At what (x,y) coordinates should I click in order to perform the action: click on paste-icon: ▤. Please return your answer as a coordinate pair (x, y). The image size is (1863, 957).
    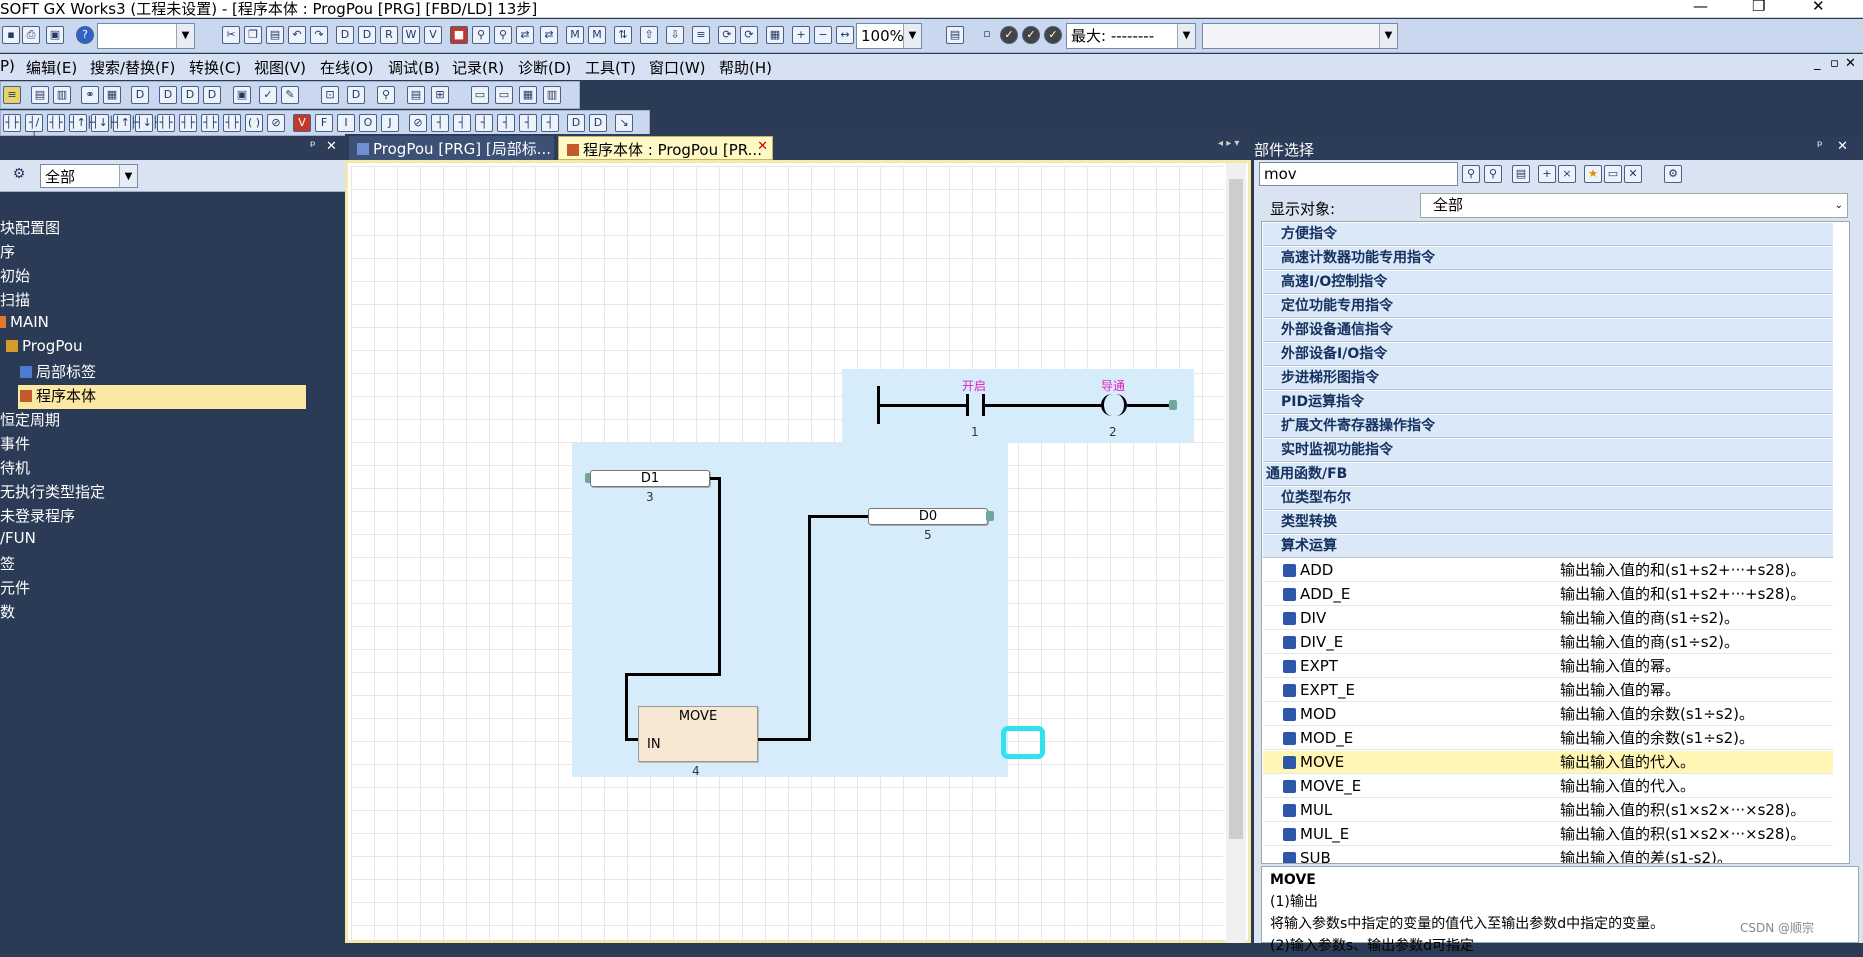
    Looking at the image, I should click on (275, 35).